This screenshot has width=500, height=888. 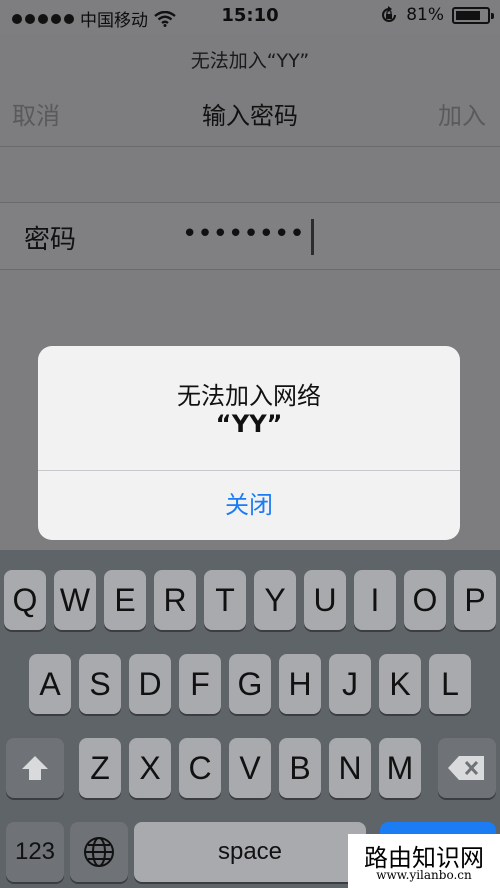 I want to click on key-p: P, so click(x=475, y=600).